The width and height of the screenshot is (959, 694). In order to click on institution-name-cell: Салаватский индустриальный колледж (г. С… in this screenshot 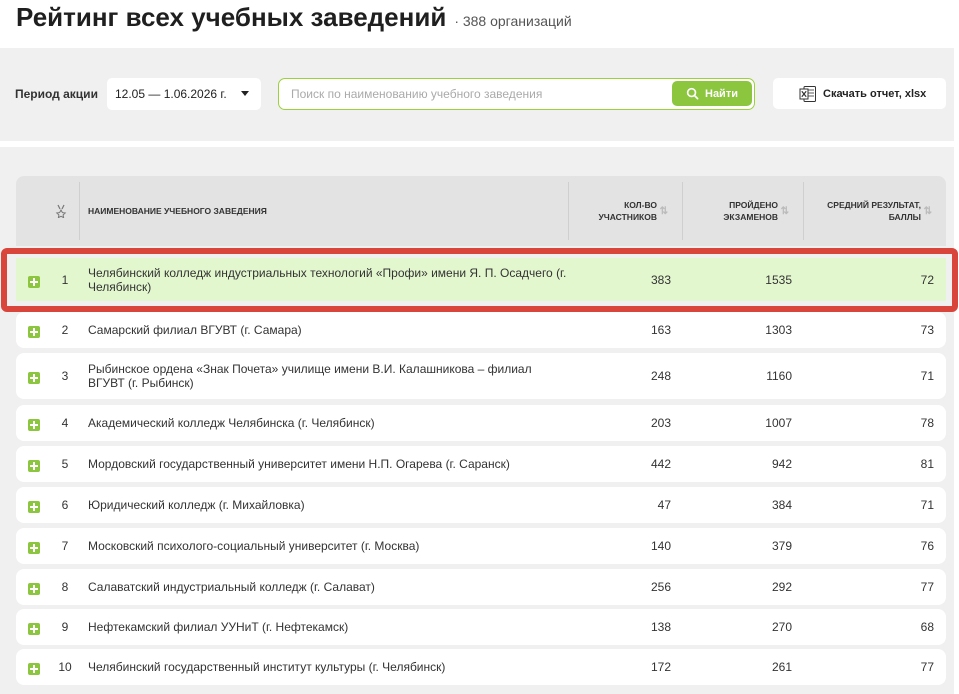, I will do `click(231, 587)`.